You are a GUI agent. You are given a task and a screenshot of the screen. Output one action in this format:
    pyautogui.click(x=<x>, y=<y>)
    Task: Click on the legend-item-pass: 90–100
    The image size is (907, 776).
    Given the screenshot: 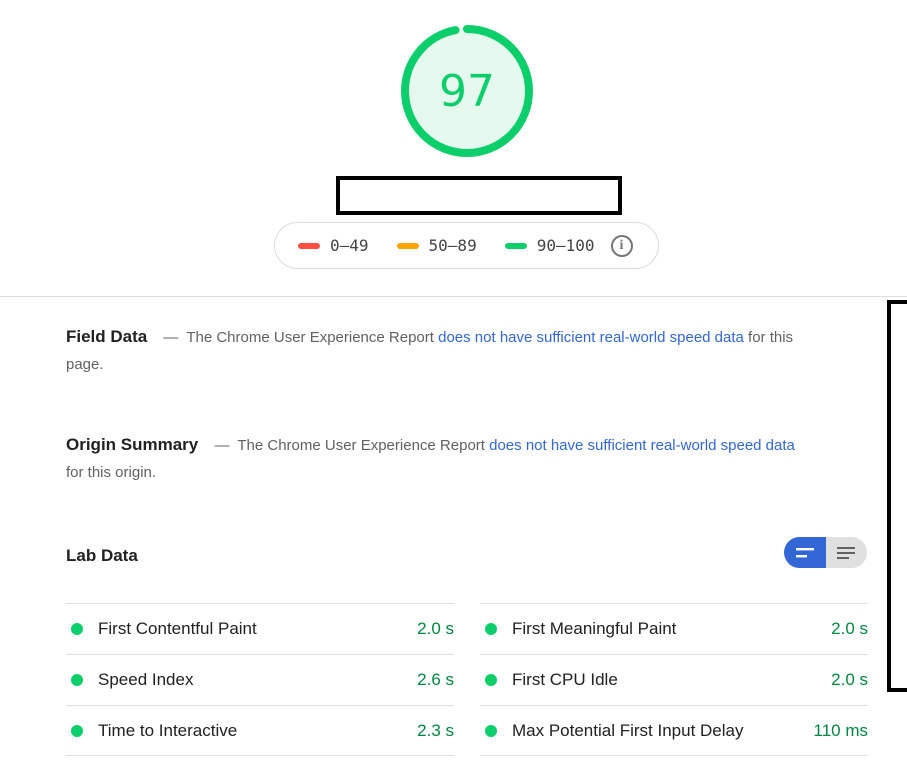 What is the action you would take?
    pyautogui.click(x=549, y=245)
    